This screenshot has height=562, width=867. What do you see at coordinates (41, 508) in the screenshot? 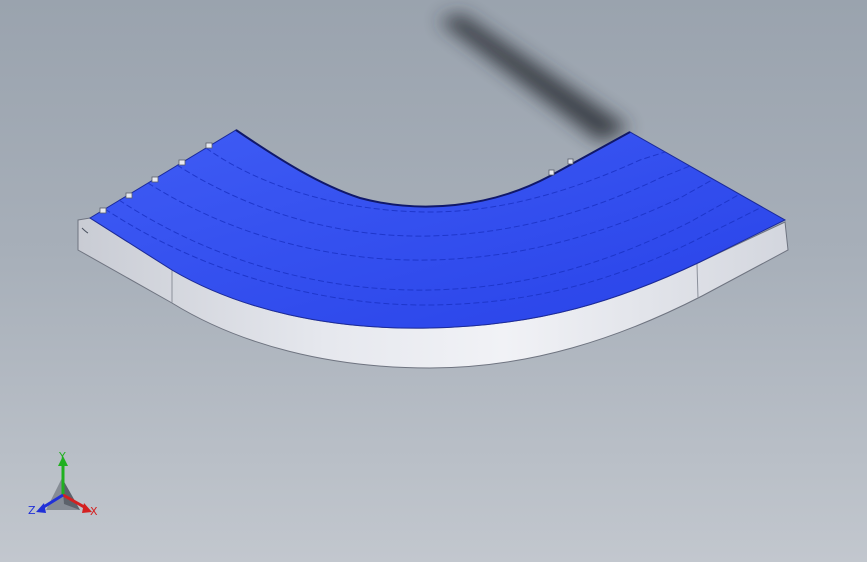
I see `z-axis-arrow` at bounding box center [41, 508].